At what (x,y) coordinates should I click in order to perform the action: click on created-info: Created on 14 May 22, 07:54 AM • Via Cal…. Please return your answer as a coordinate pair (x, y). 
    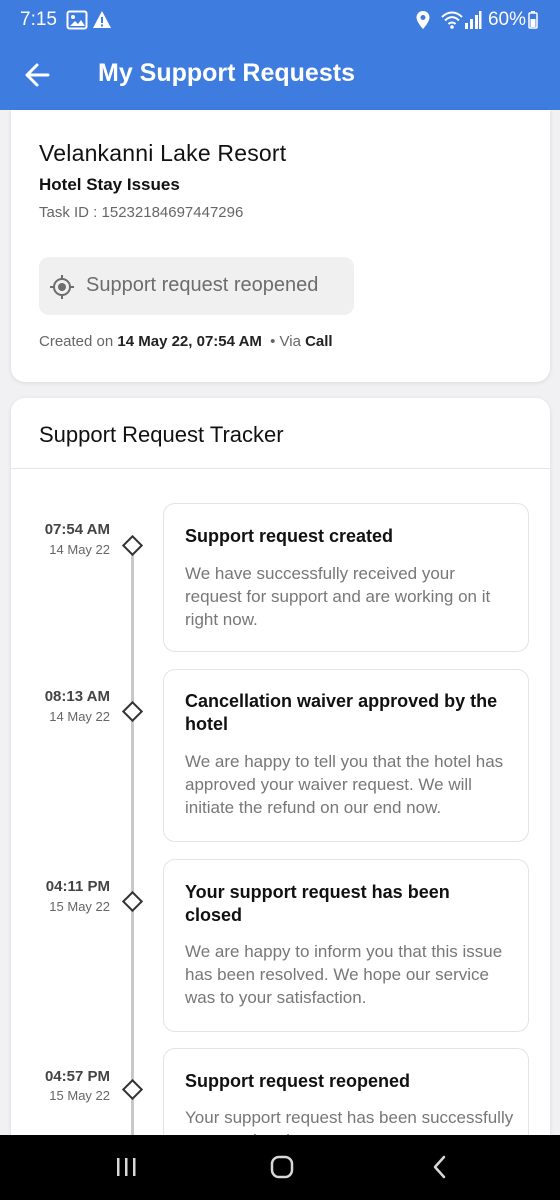
    Looking at the image, I should click on (186, 341).